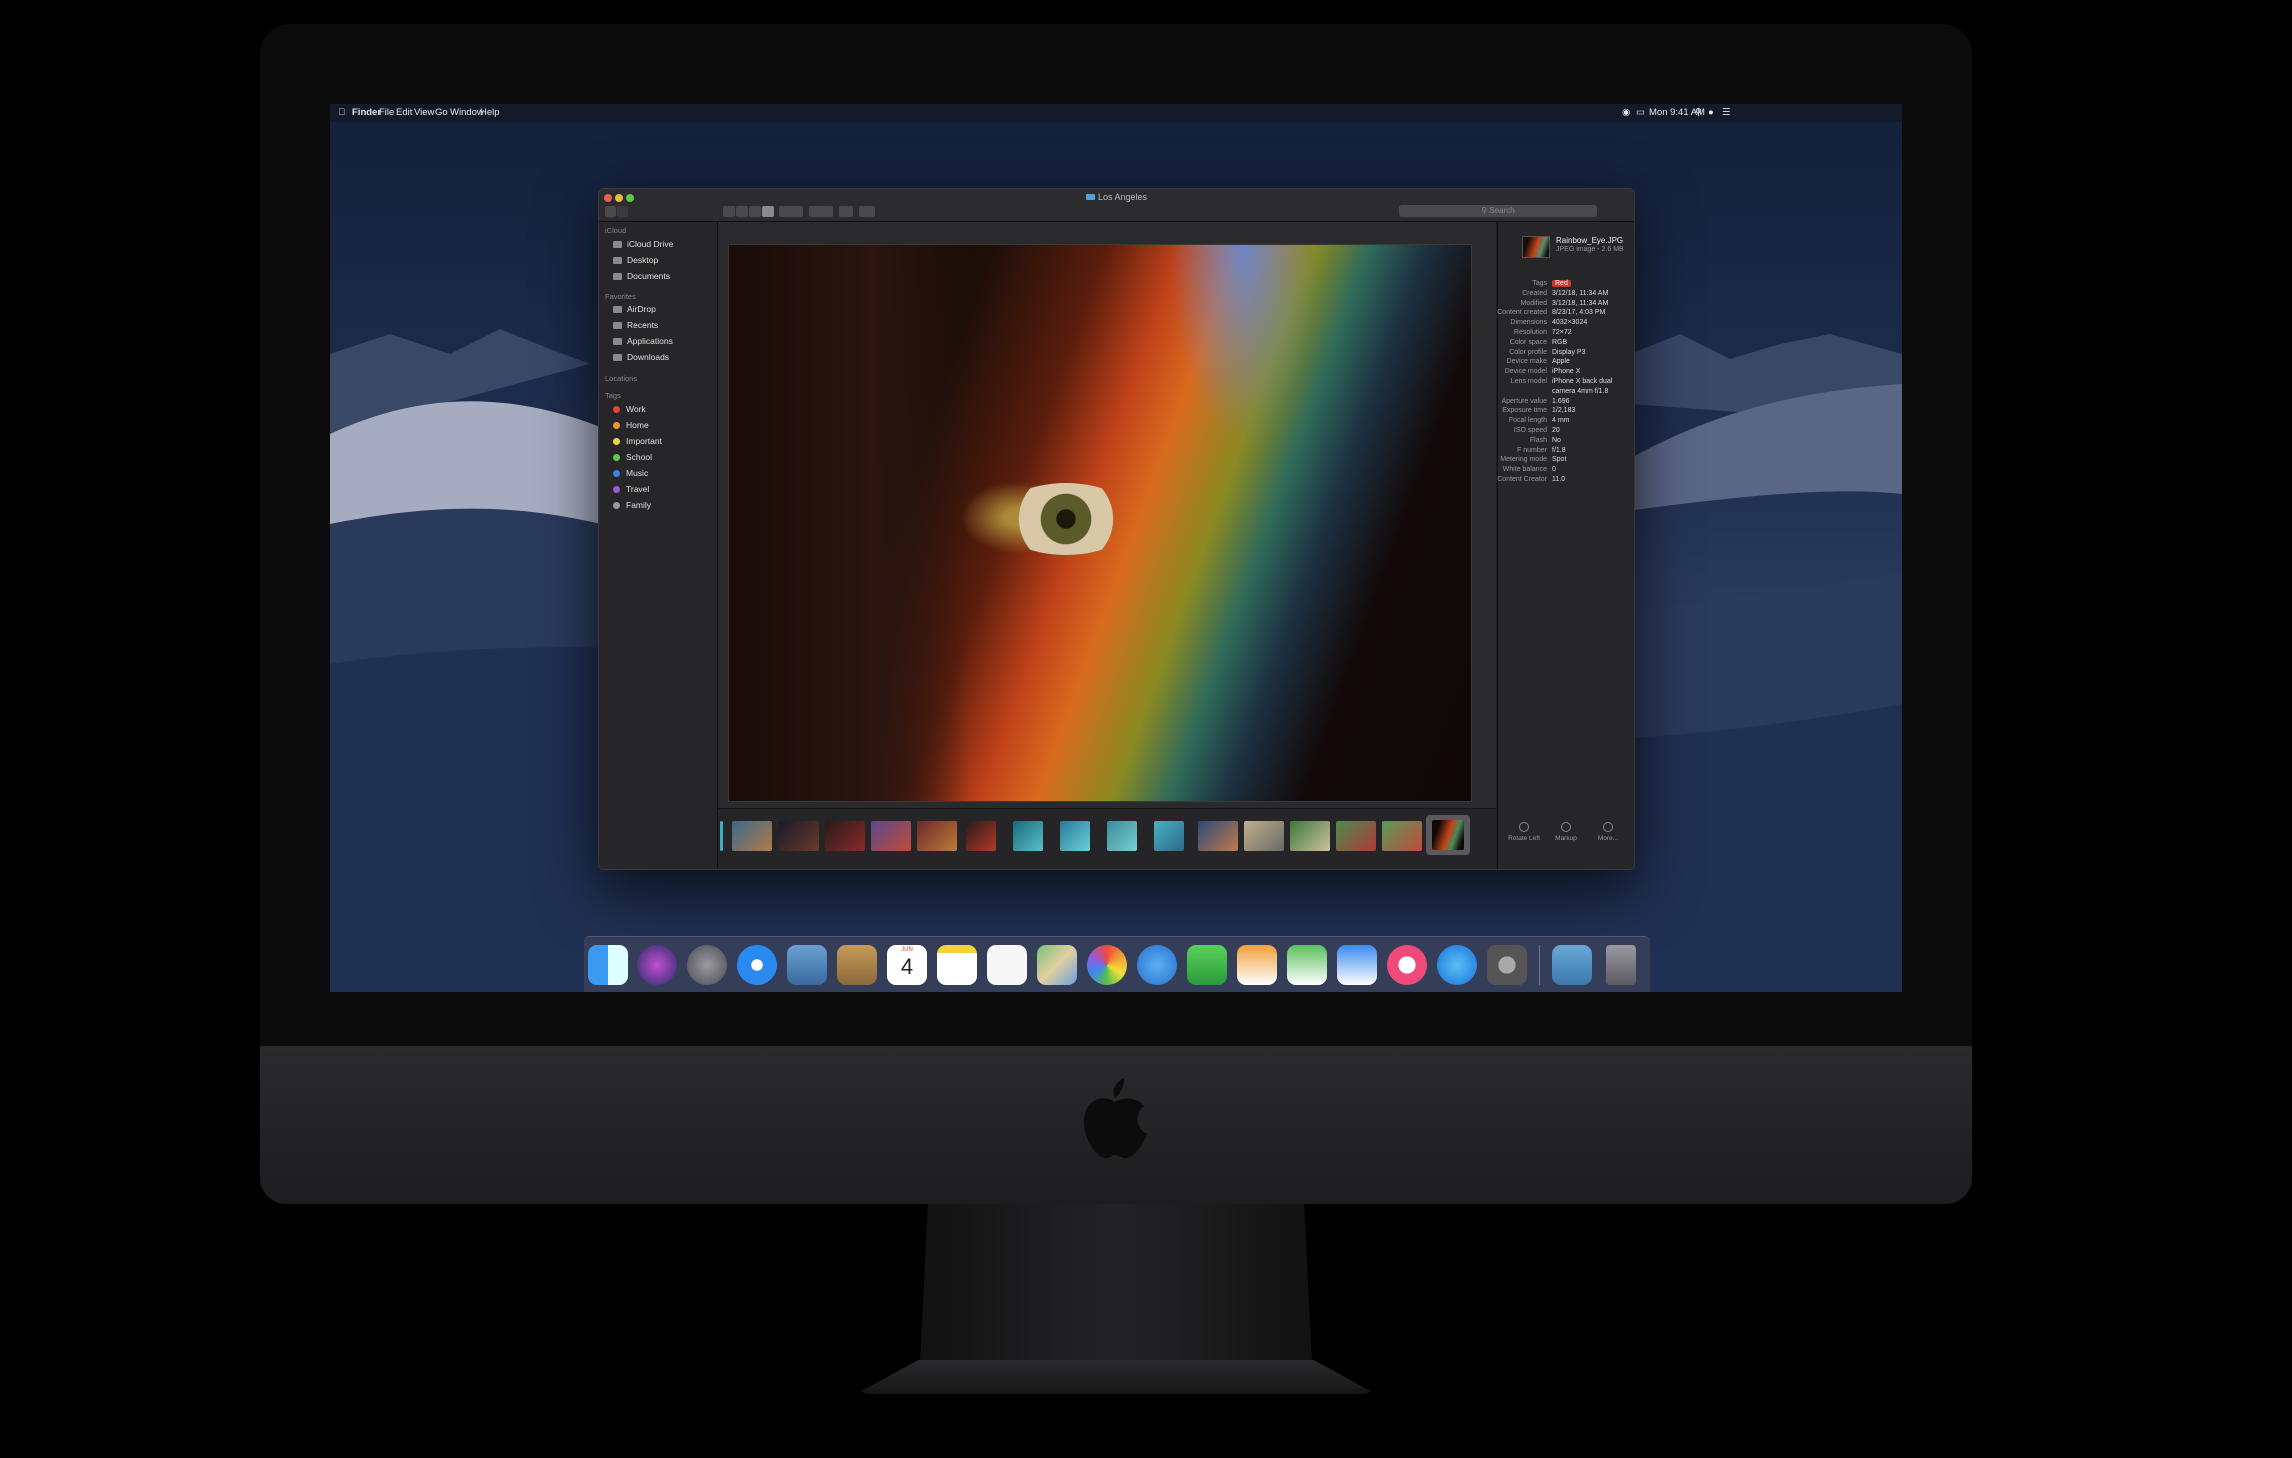 This screenshot has height=1458, width=2292. Describe the element at coordinates (1566, 461) in the screenshot. I see `metadata-row: Metering mode Spot` at that location.